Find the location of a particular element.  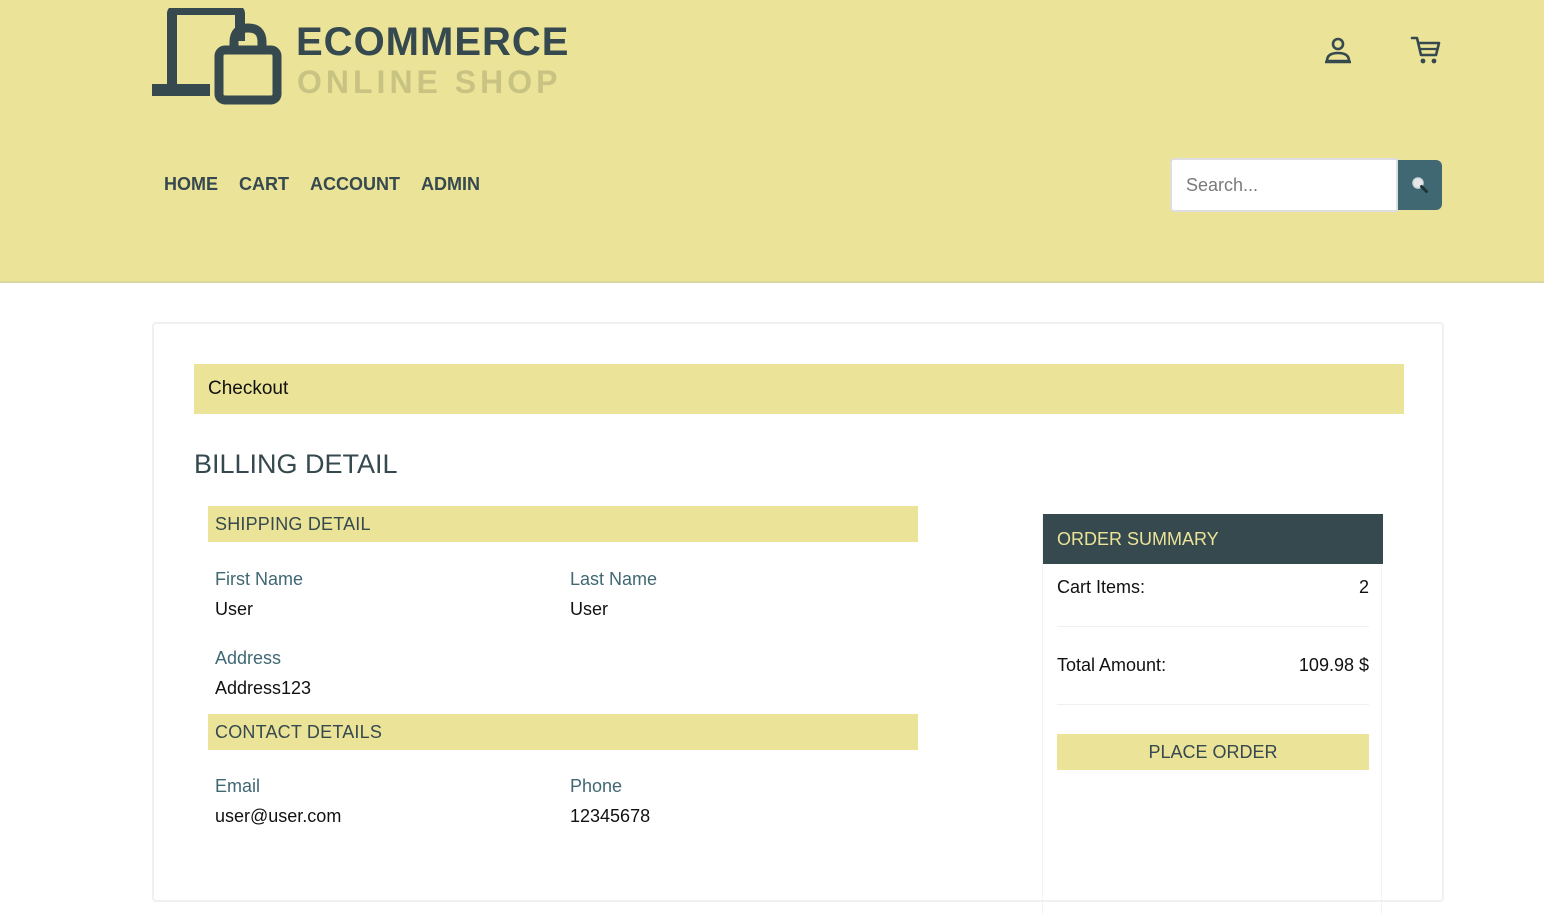

account-button is located at coordinates (1338, 50).